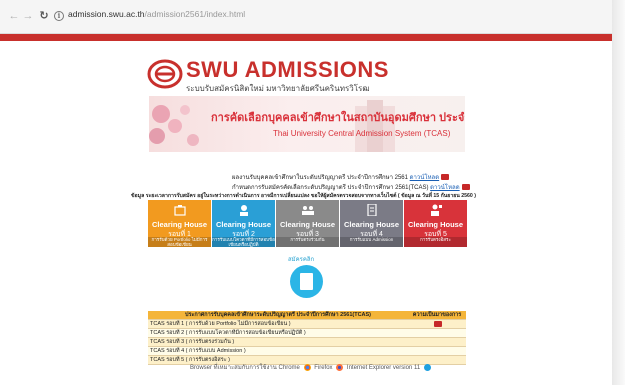 The height and width of the screenshot is (385, 625). Describe the element at coordinates (44, 16) in the screenshot. I see `reload-icon: ↻` at that location.